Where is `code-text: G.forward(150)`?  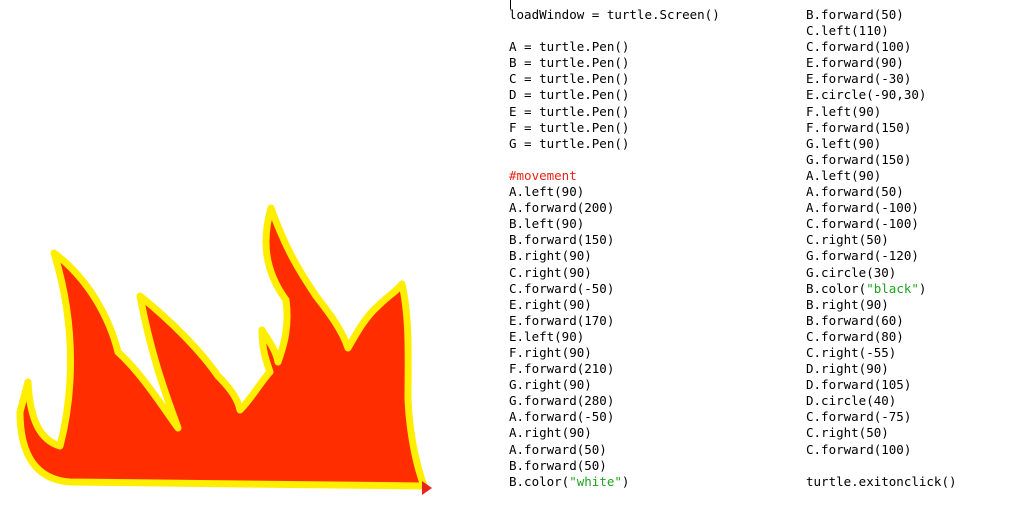 code-text: G.forward(150) is located at coordinates (859, 159).